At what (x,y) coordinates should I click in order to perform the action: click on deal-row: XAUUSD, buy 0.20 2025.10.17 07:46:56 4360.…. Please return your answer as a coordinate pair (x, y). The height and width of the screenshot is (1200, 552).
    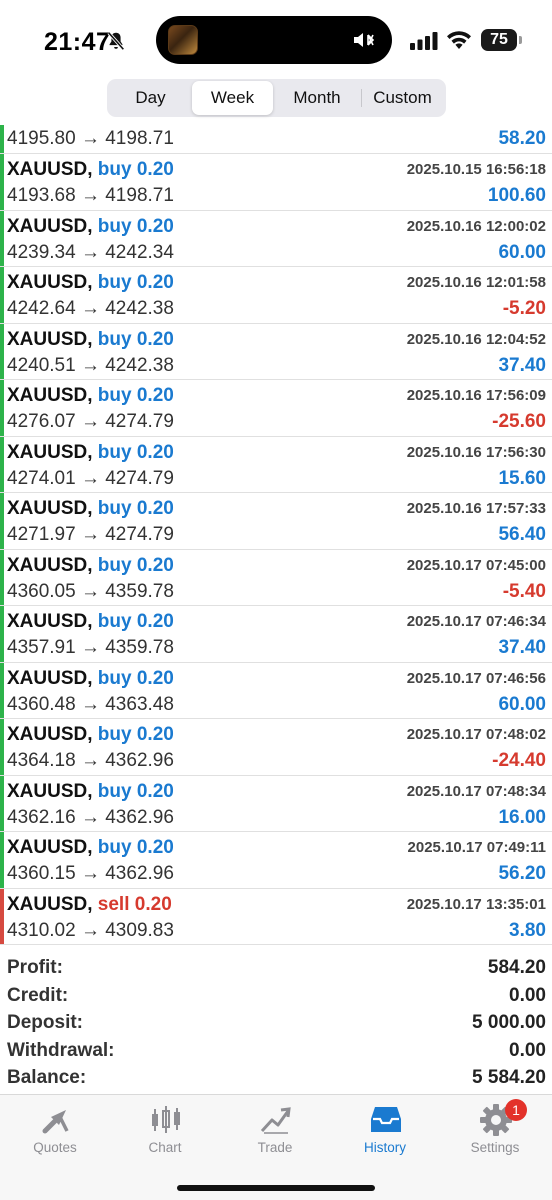
    Looking at the image, I should click on (276, 690).